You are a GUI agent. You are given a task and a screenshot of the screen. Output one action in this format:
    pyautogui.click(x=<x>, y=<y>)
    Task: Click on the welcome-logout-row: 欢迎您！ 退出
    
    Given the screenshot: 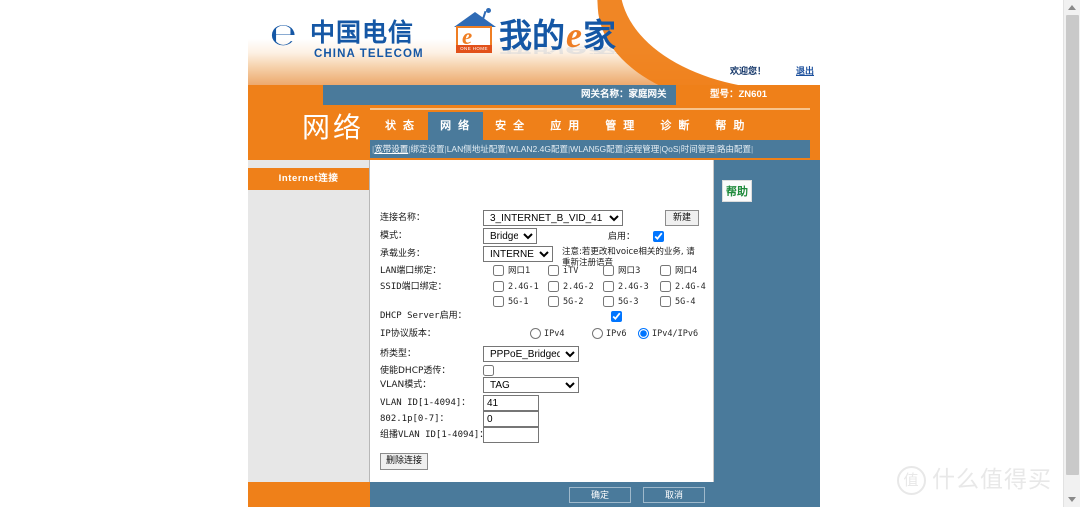 What is the action you would take?
    pyautogui.click(x=772, y=71)
    